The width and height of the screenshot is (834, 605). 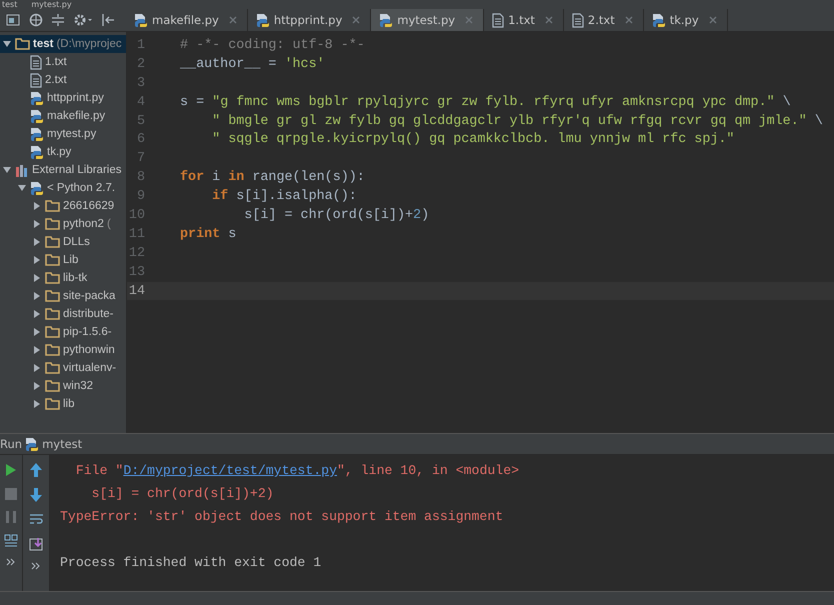 What do you see at coordinates (136, 272) in the screenshot?
I see `line-number: 13` at bounding box center [136, 272].